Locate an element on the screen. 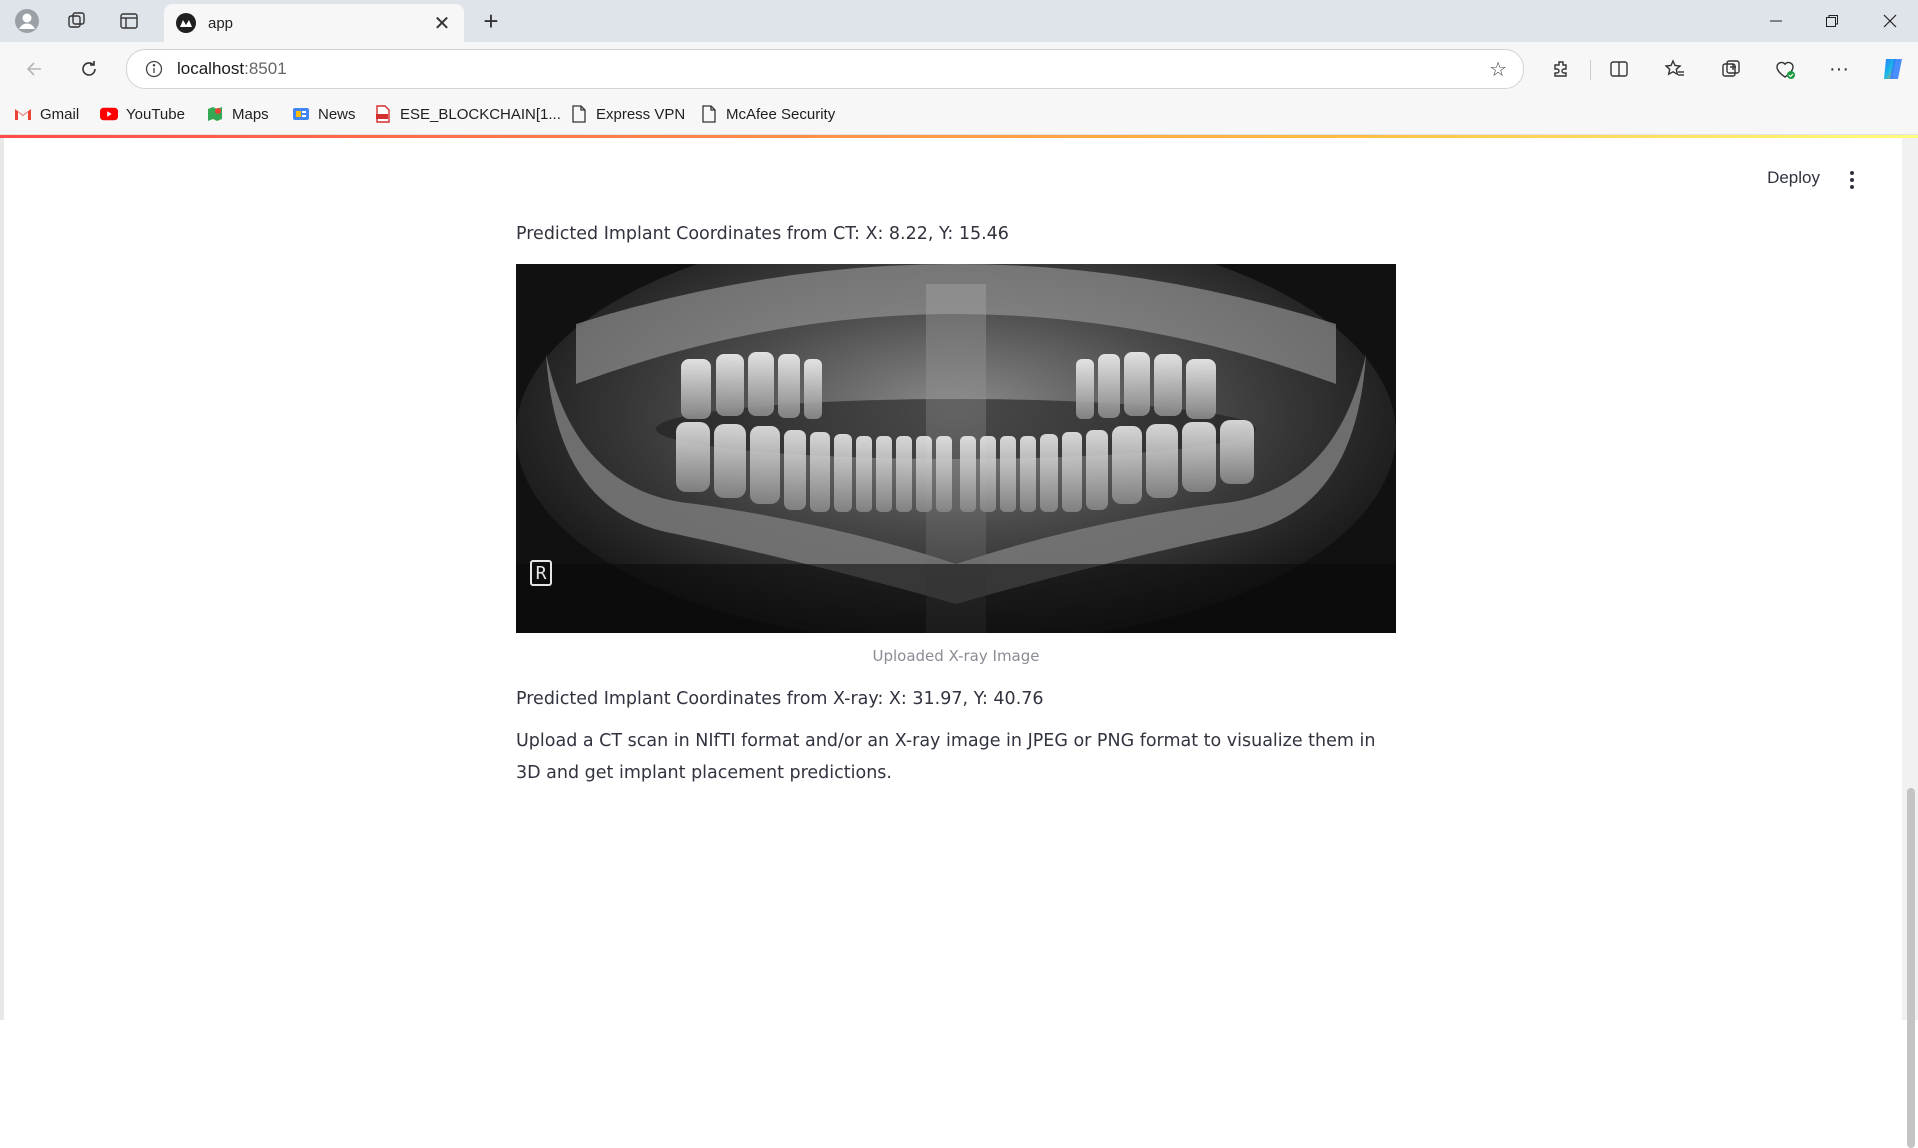 The height and width of the screenshot is (1148, 1918). extensions-icon is located at coordinates (1561, 69).